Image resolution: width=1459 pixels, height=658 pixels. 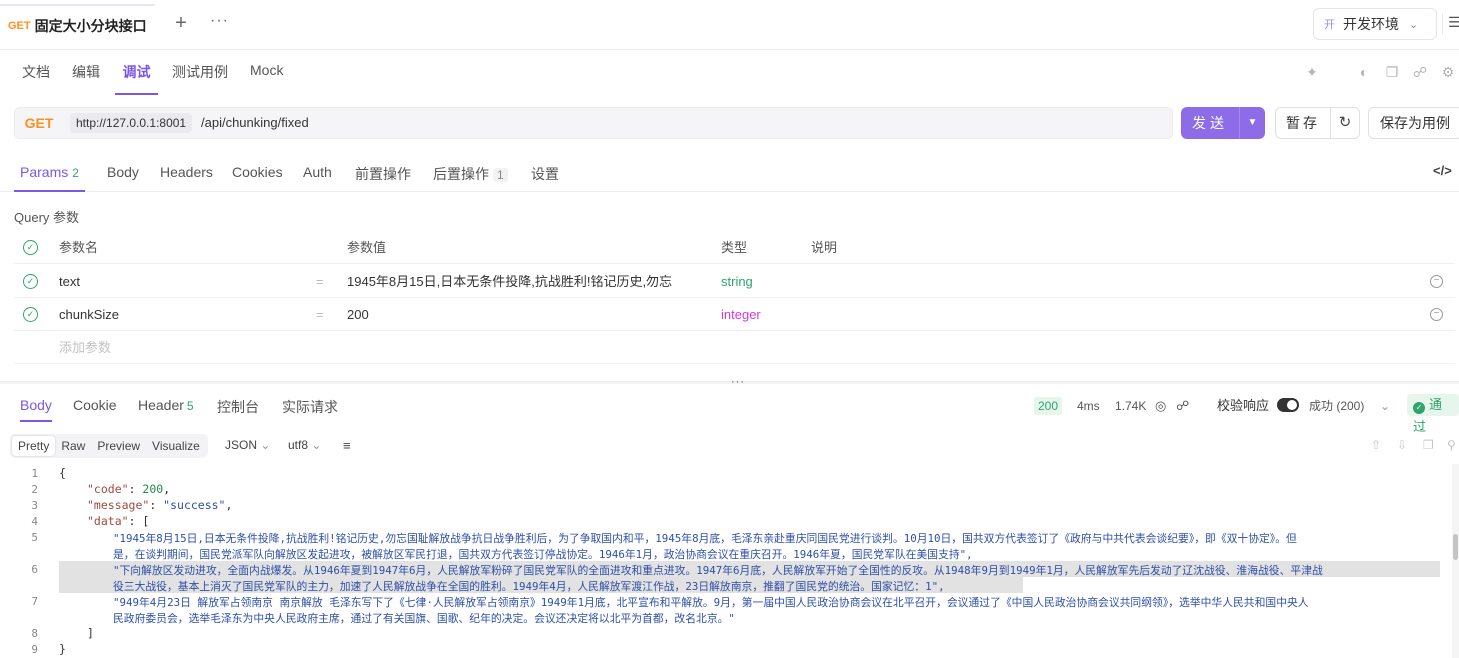 I want to click on code-snippet-icon: </>, so click(x=1442, y=170).